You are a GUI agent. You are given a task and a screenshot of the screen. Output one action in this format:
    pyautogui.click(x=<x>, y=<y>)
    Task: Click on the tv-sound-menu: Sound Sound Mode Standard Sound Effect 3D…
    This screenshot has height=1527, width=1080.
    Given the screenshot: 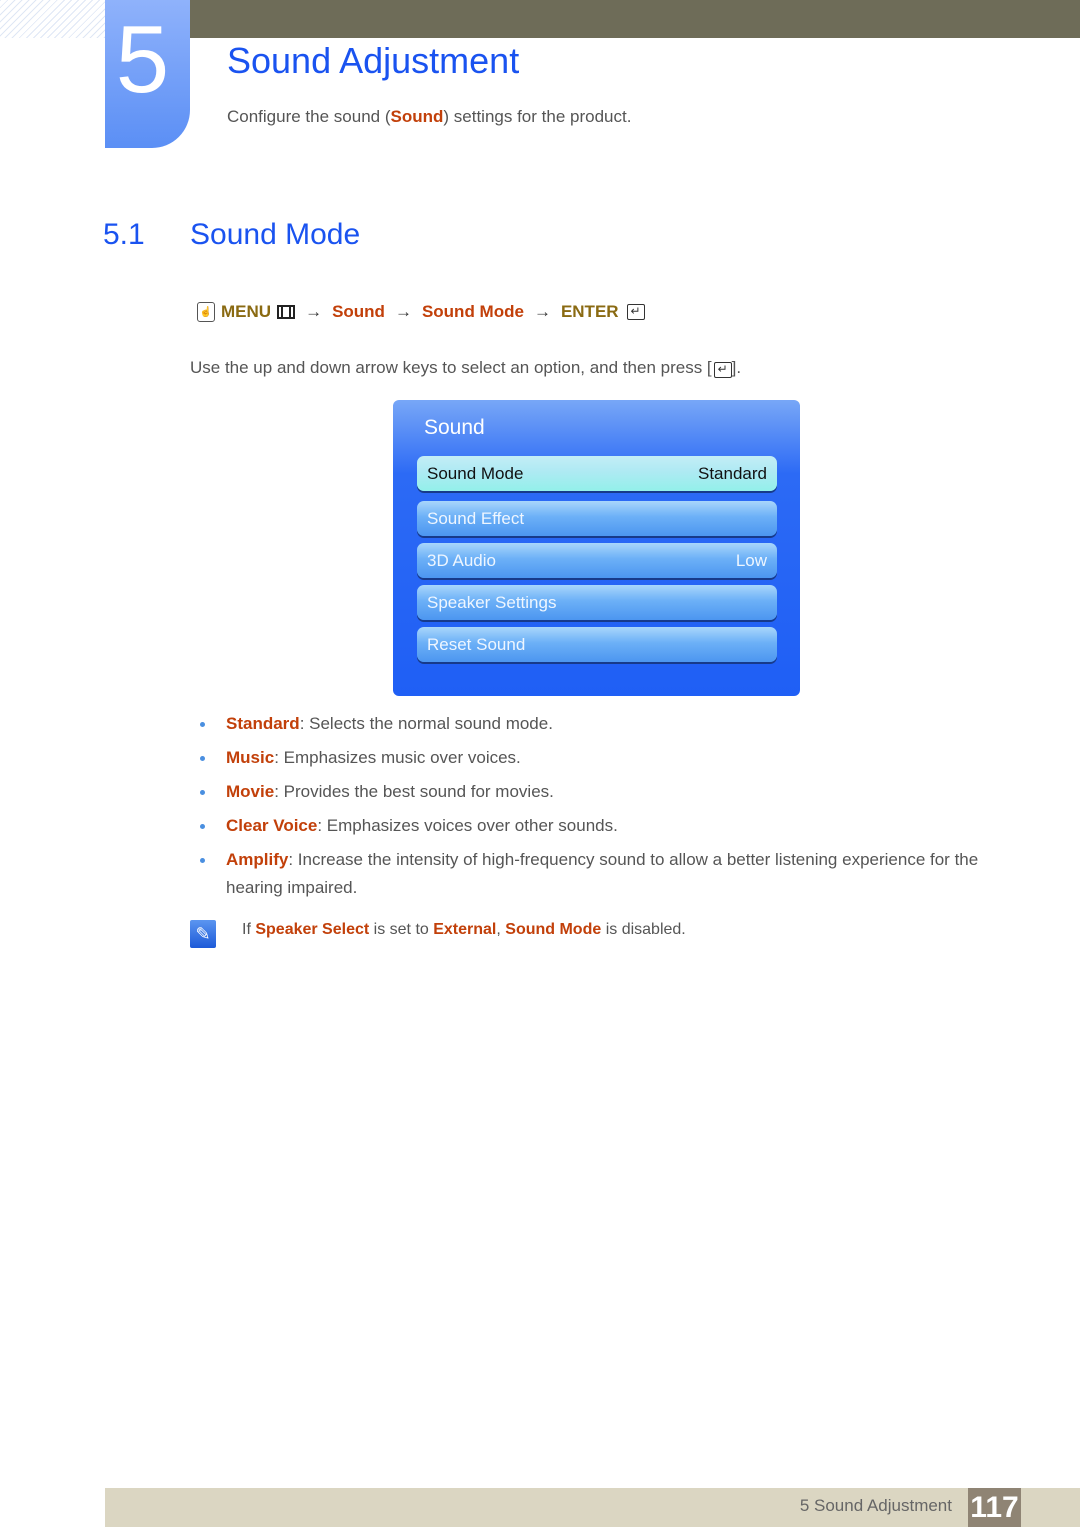 What is the action you would take?
    pyautogui.click(x=596, y=548)
    